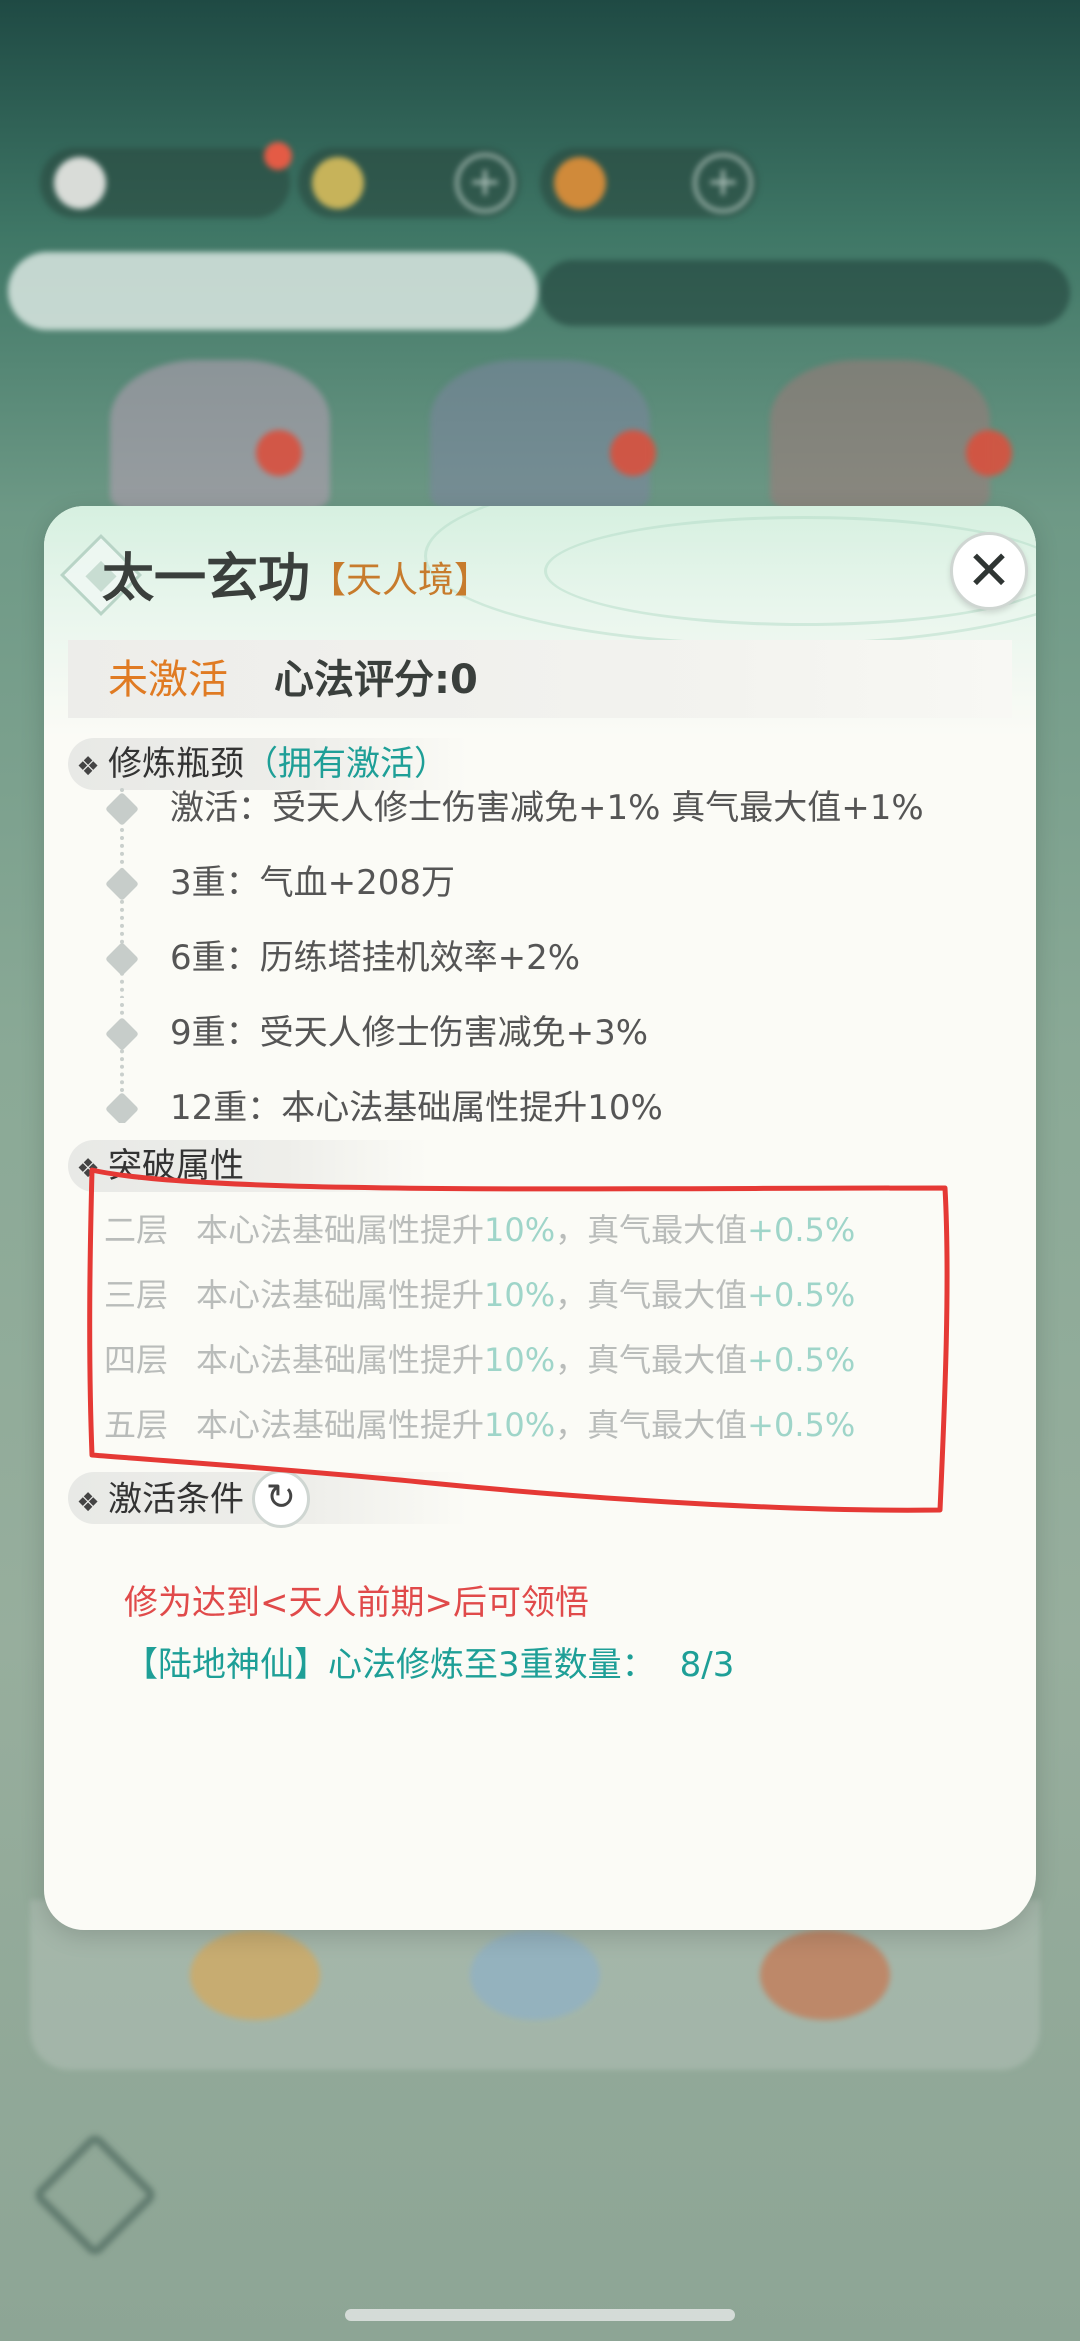 The width and height of the screenshot is (1080, 2341). I want to click on close-icon: ✕, so click(989, 570).